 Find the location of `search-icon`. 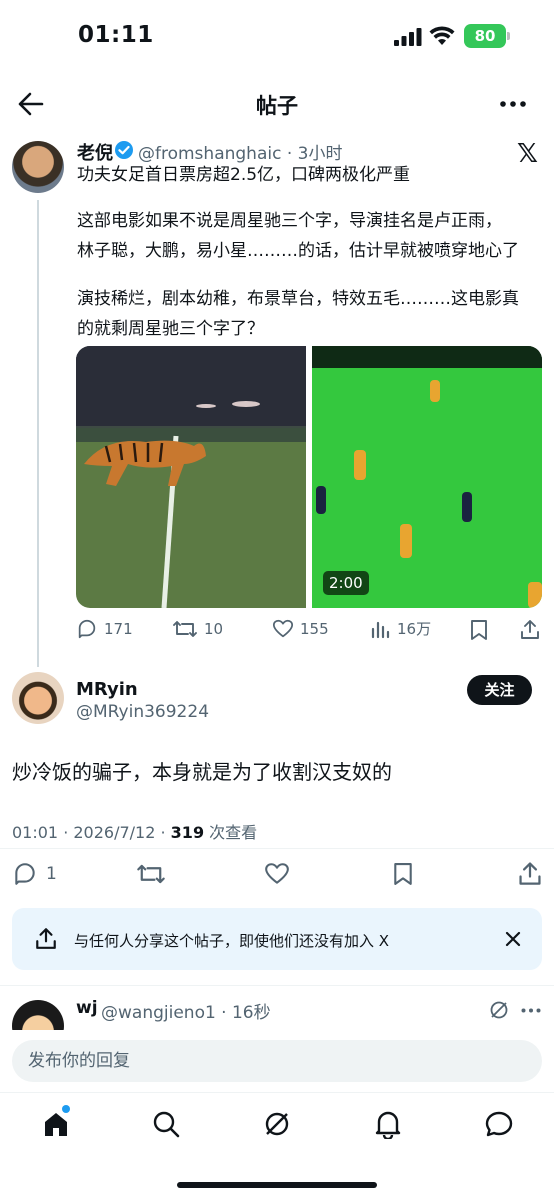

search-icon is located at coordinates (166, 1124).